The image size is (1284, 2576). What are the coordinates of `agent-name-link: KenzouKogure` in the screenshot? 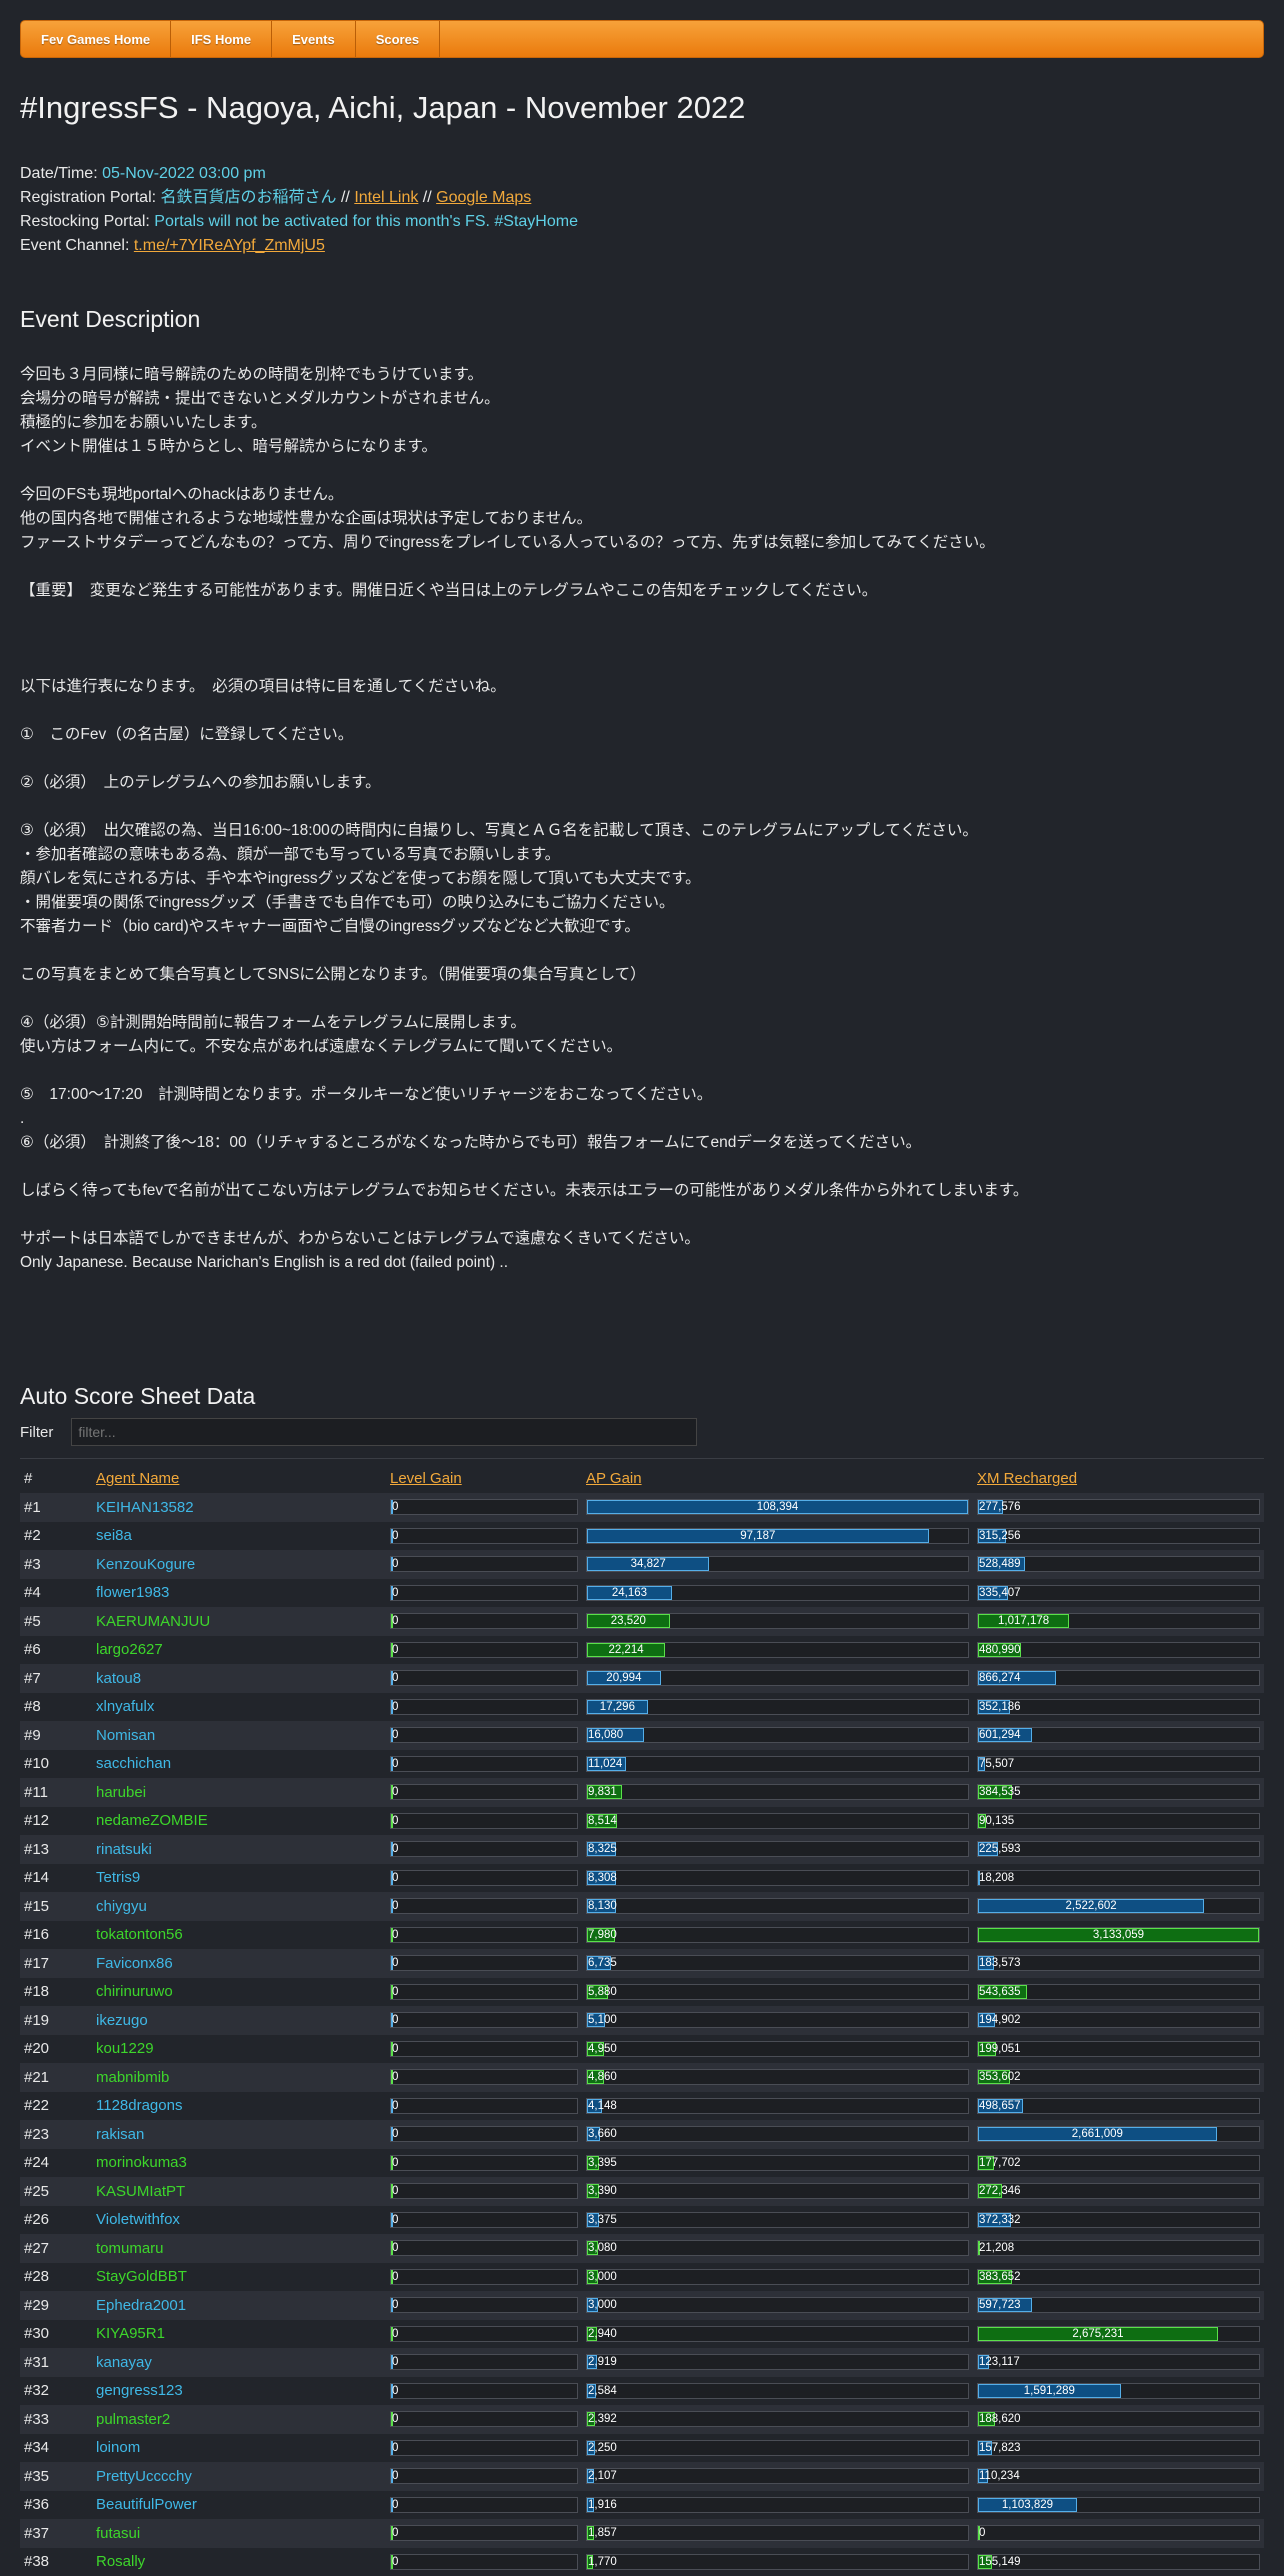 It's located at (145, 1564).